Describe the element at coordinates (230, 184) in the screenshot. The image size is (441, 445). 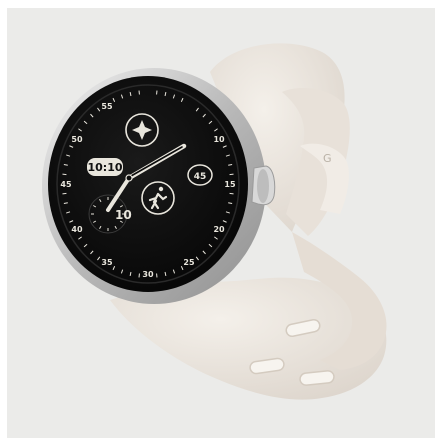
I see `bezel-number: 15` at that location.